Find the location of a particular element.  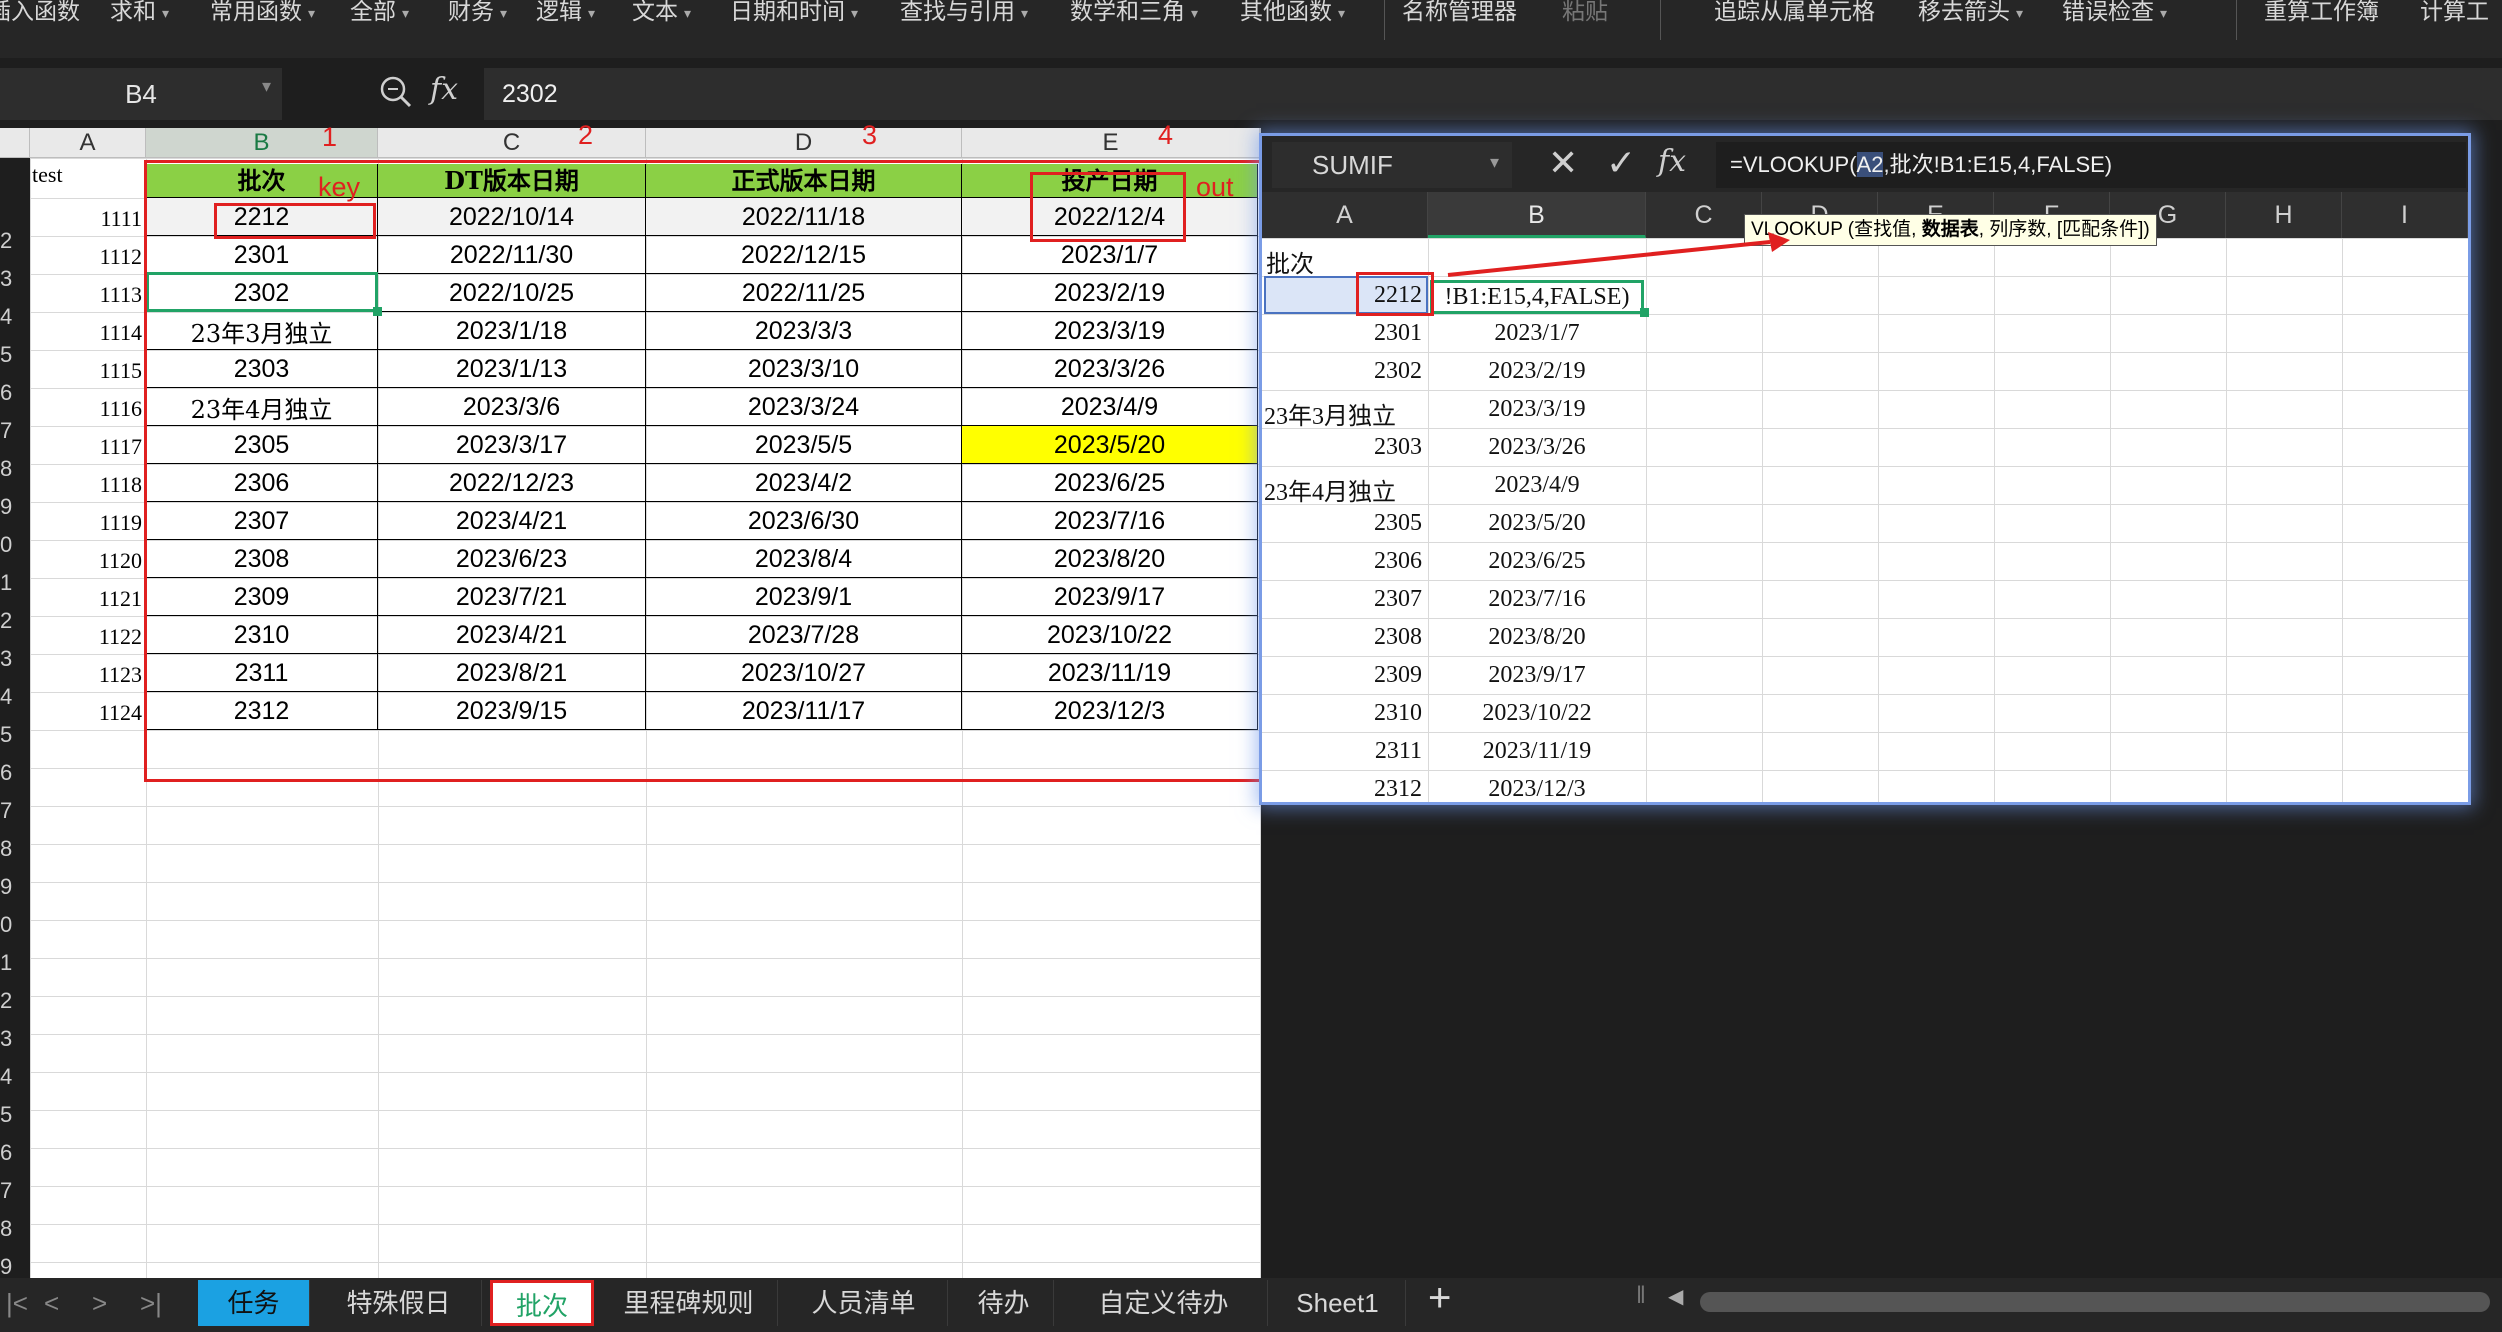

tab-7: Sheet1 is located at coordinates (1338, 1303).